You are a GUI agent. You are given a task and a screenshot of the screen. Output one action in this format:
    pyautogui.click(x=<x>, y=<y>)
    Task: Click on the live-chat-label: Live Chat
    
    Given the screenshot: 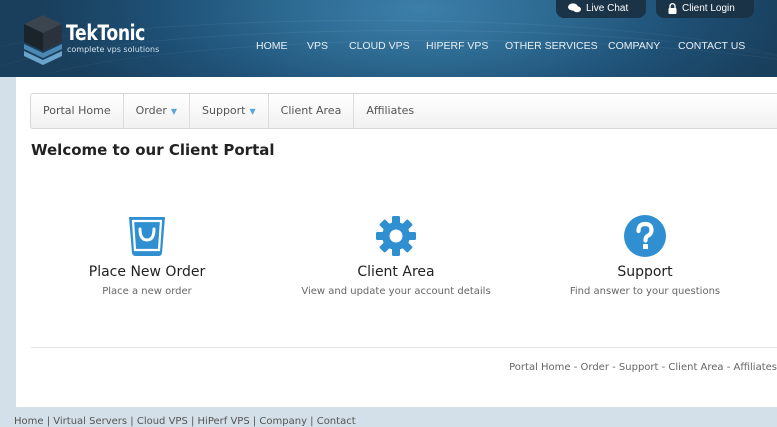 What is the action you would take?
    pyautogui.click(x=607, y=8)
    